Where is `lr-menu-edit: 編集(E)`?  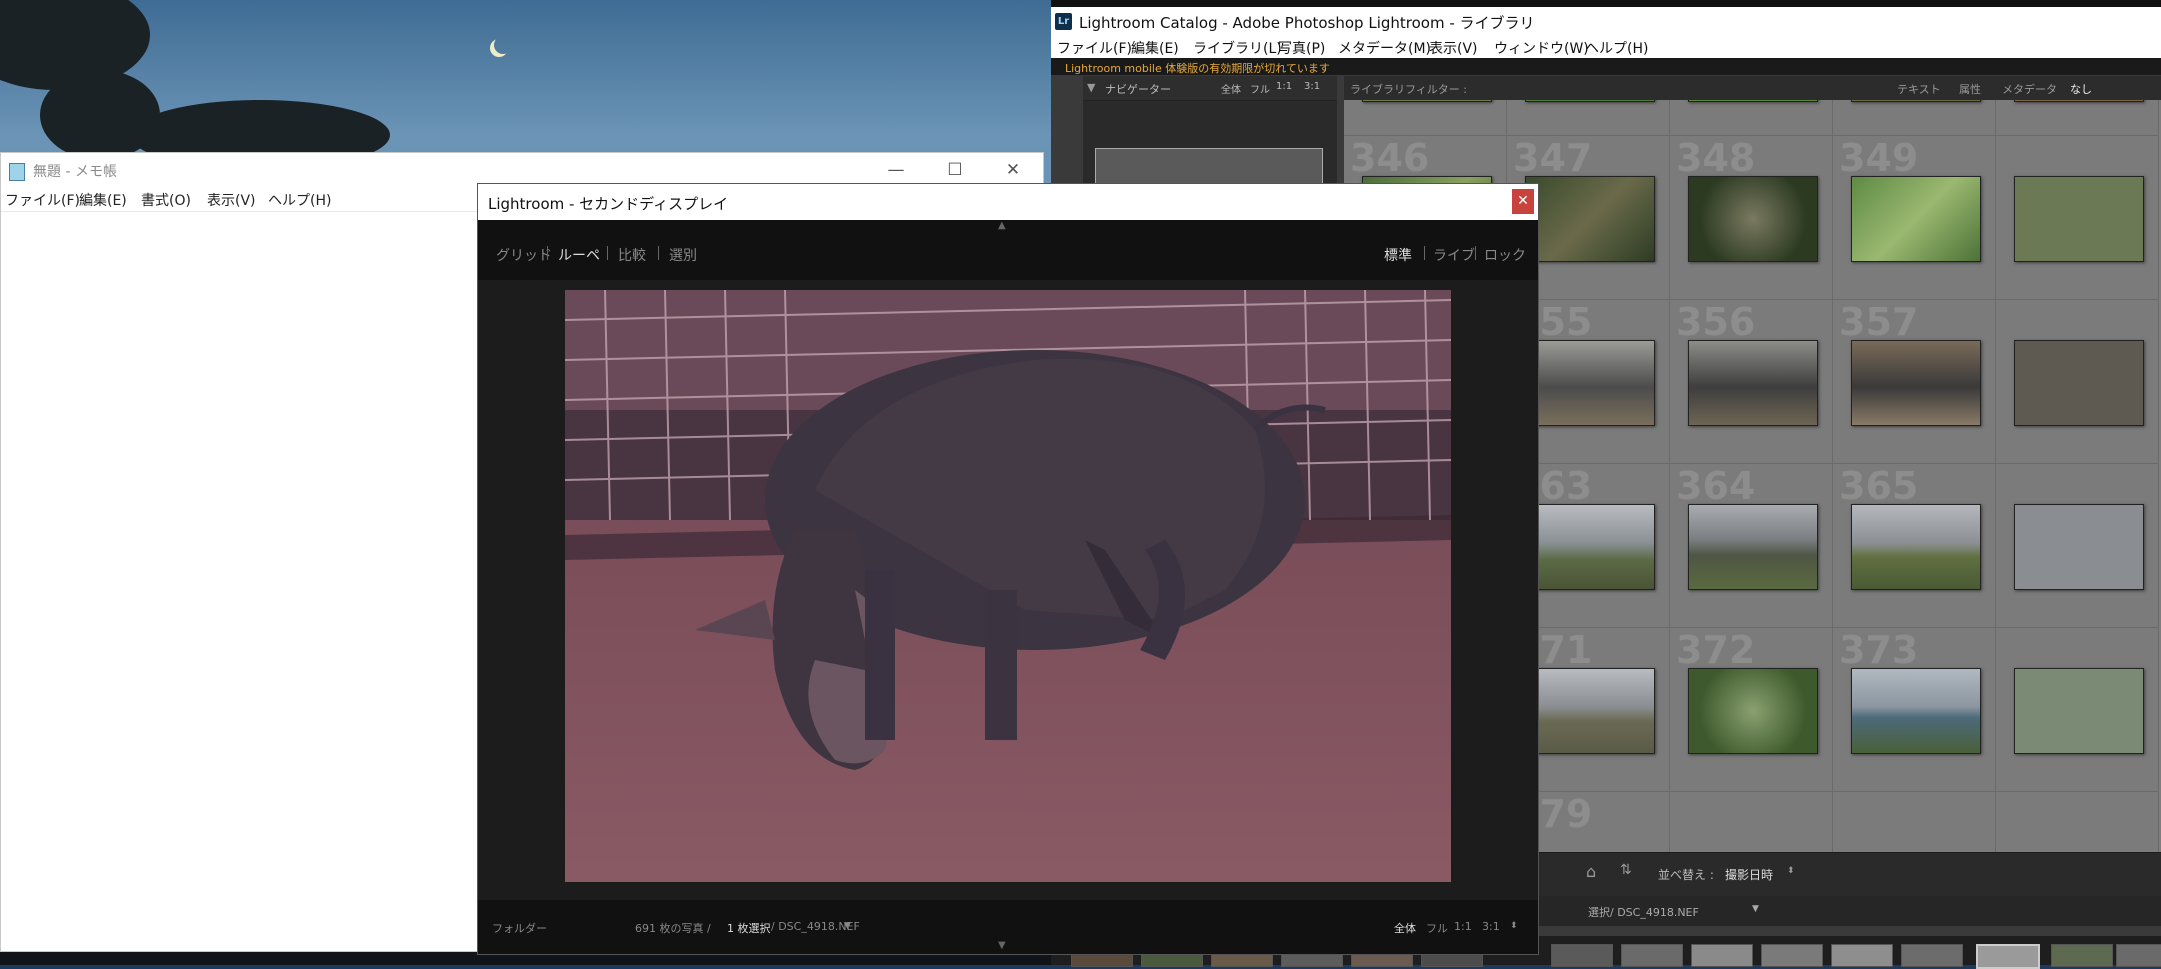 lr-menu-edit: 編集(E) is located at coordinates (1155, 48).